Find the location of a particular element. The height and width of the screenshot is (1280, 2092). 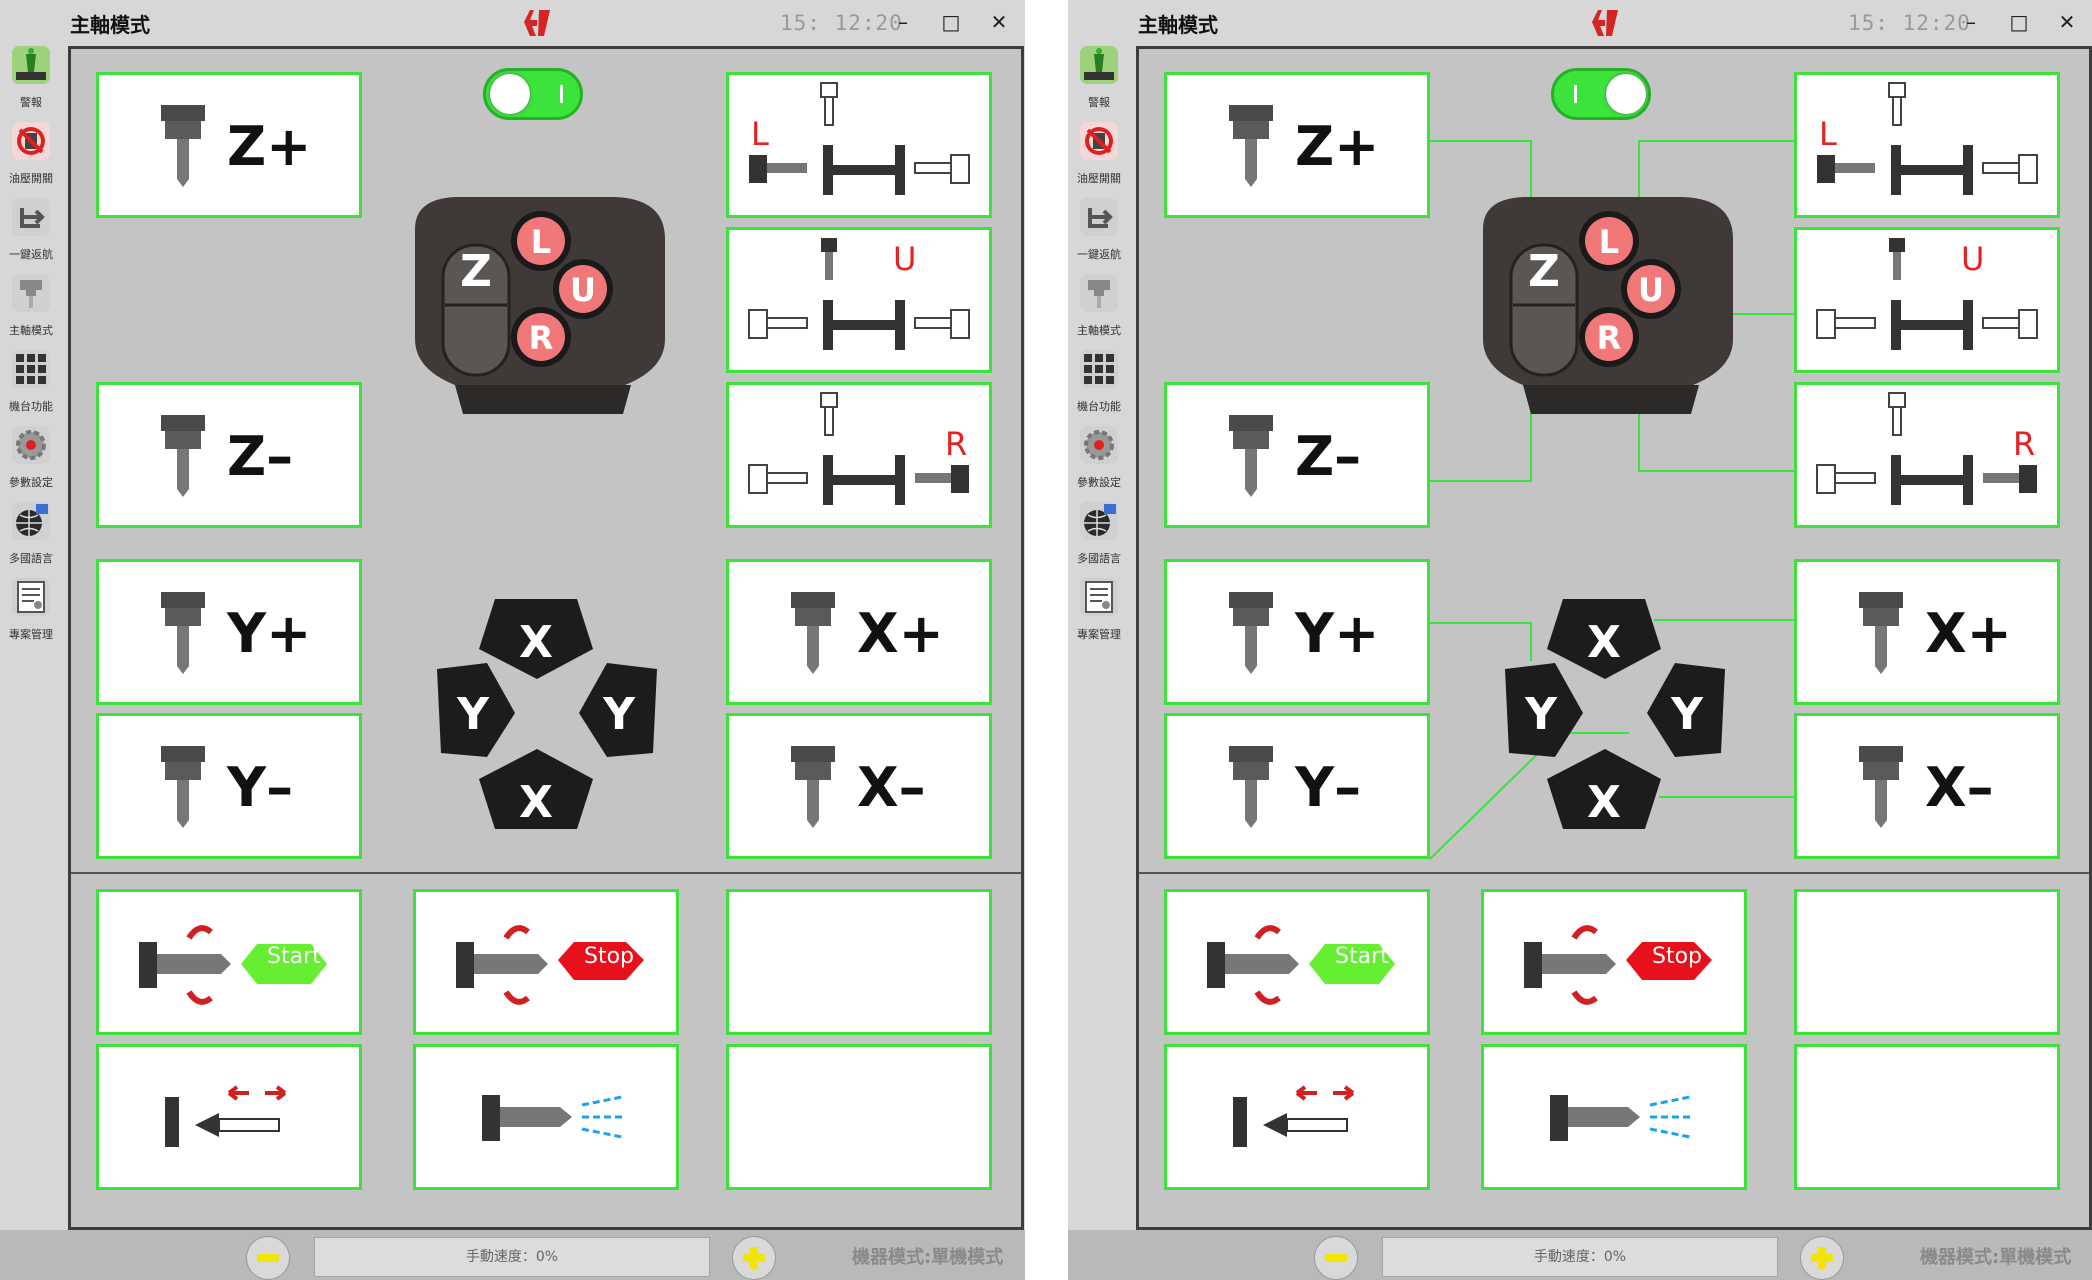

dpad-up-label: X is located at coordinates (1604, 642).